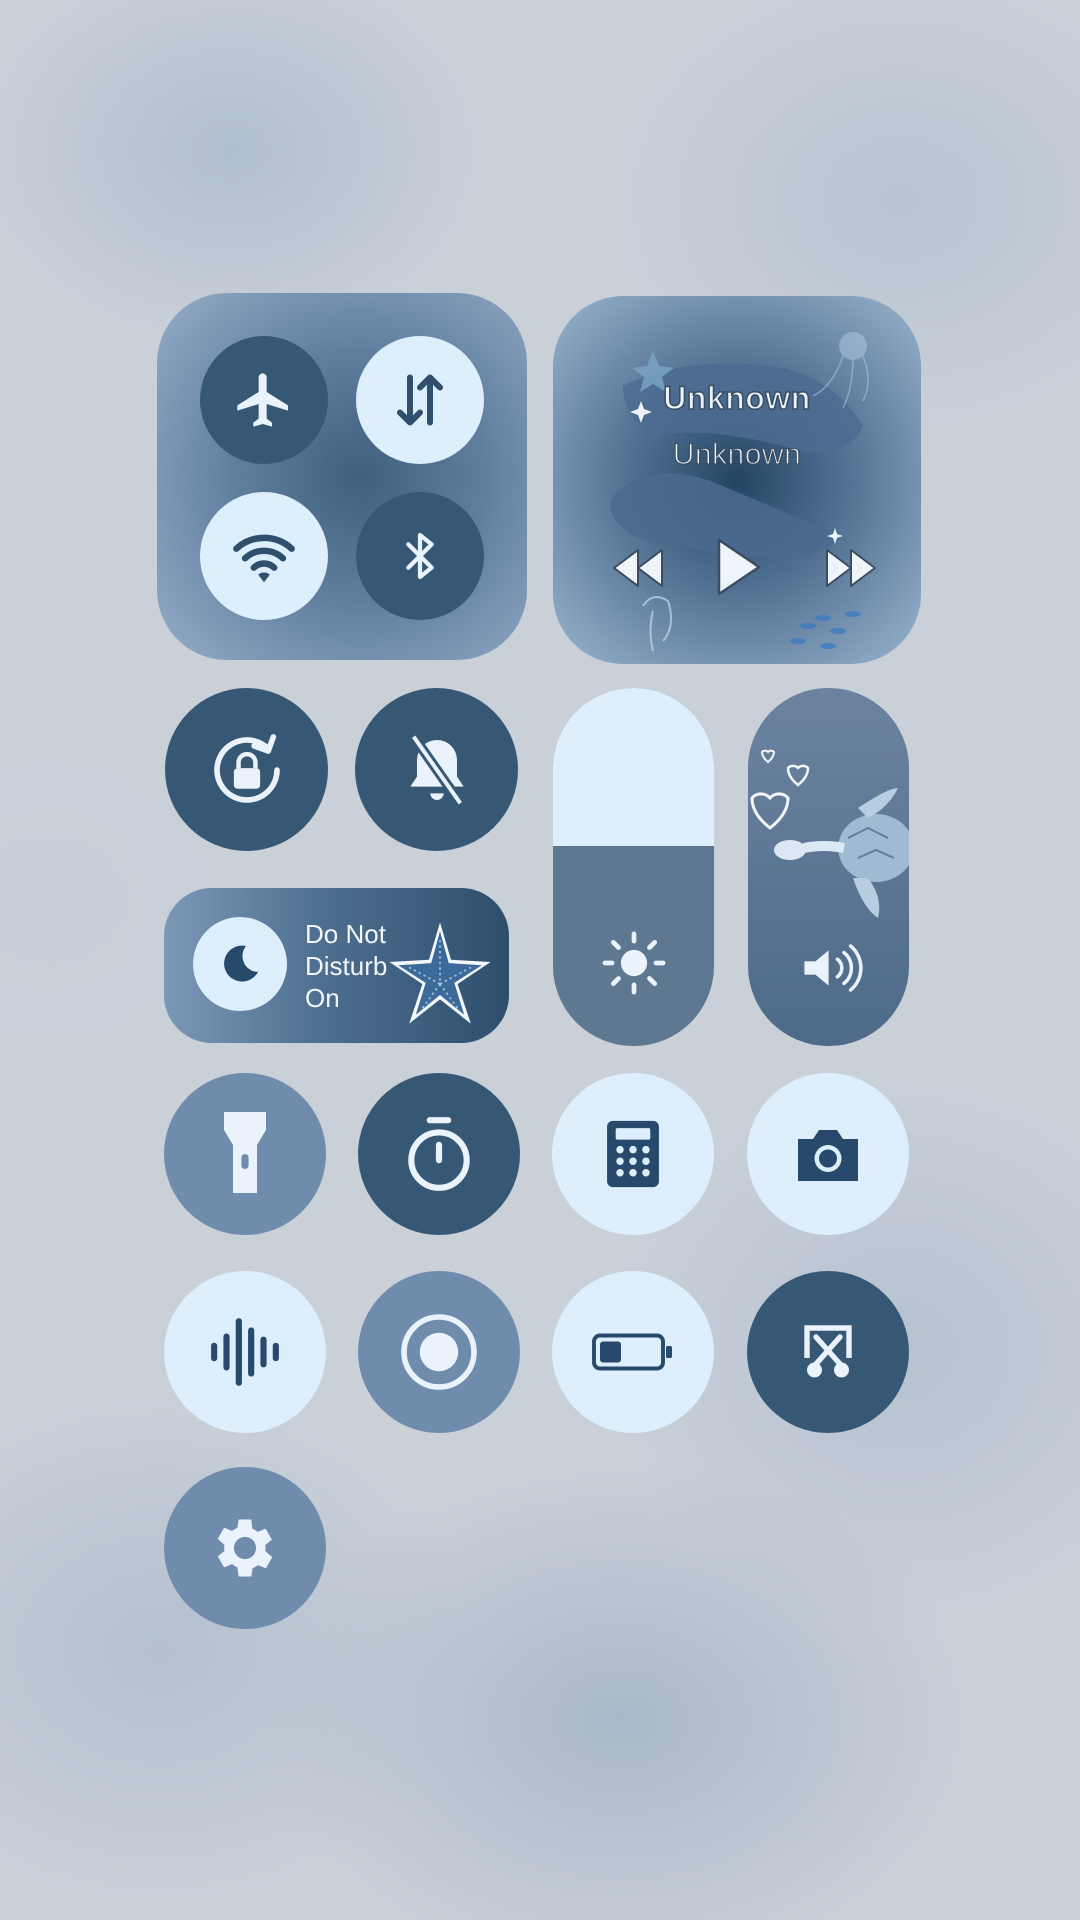 This screenshot has width=1080, height=1920. I want to click on bell-off-icon, so click(436, 769).